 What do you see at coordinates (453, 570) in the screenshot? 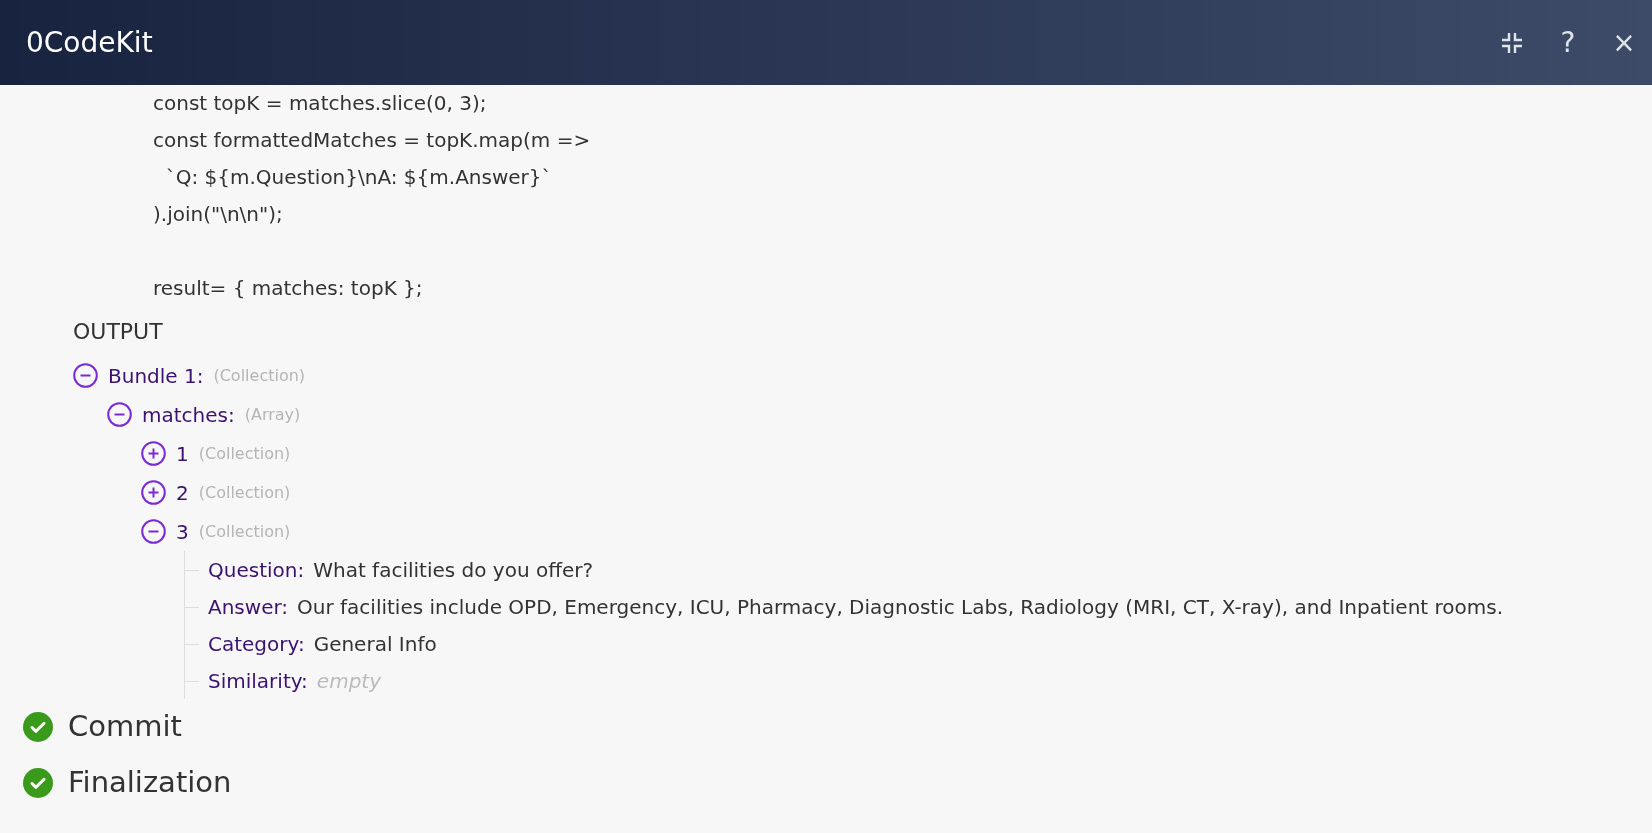
I see `field-value: What facilities do you offer?` at bounding box center [453, 570].